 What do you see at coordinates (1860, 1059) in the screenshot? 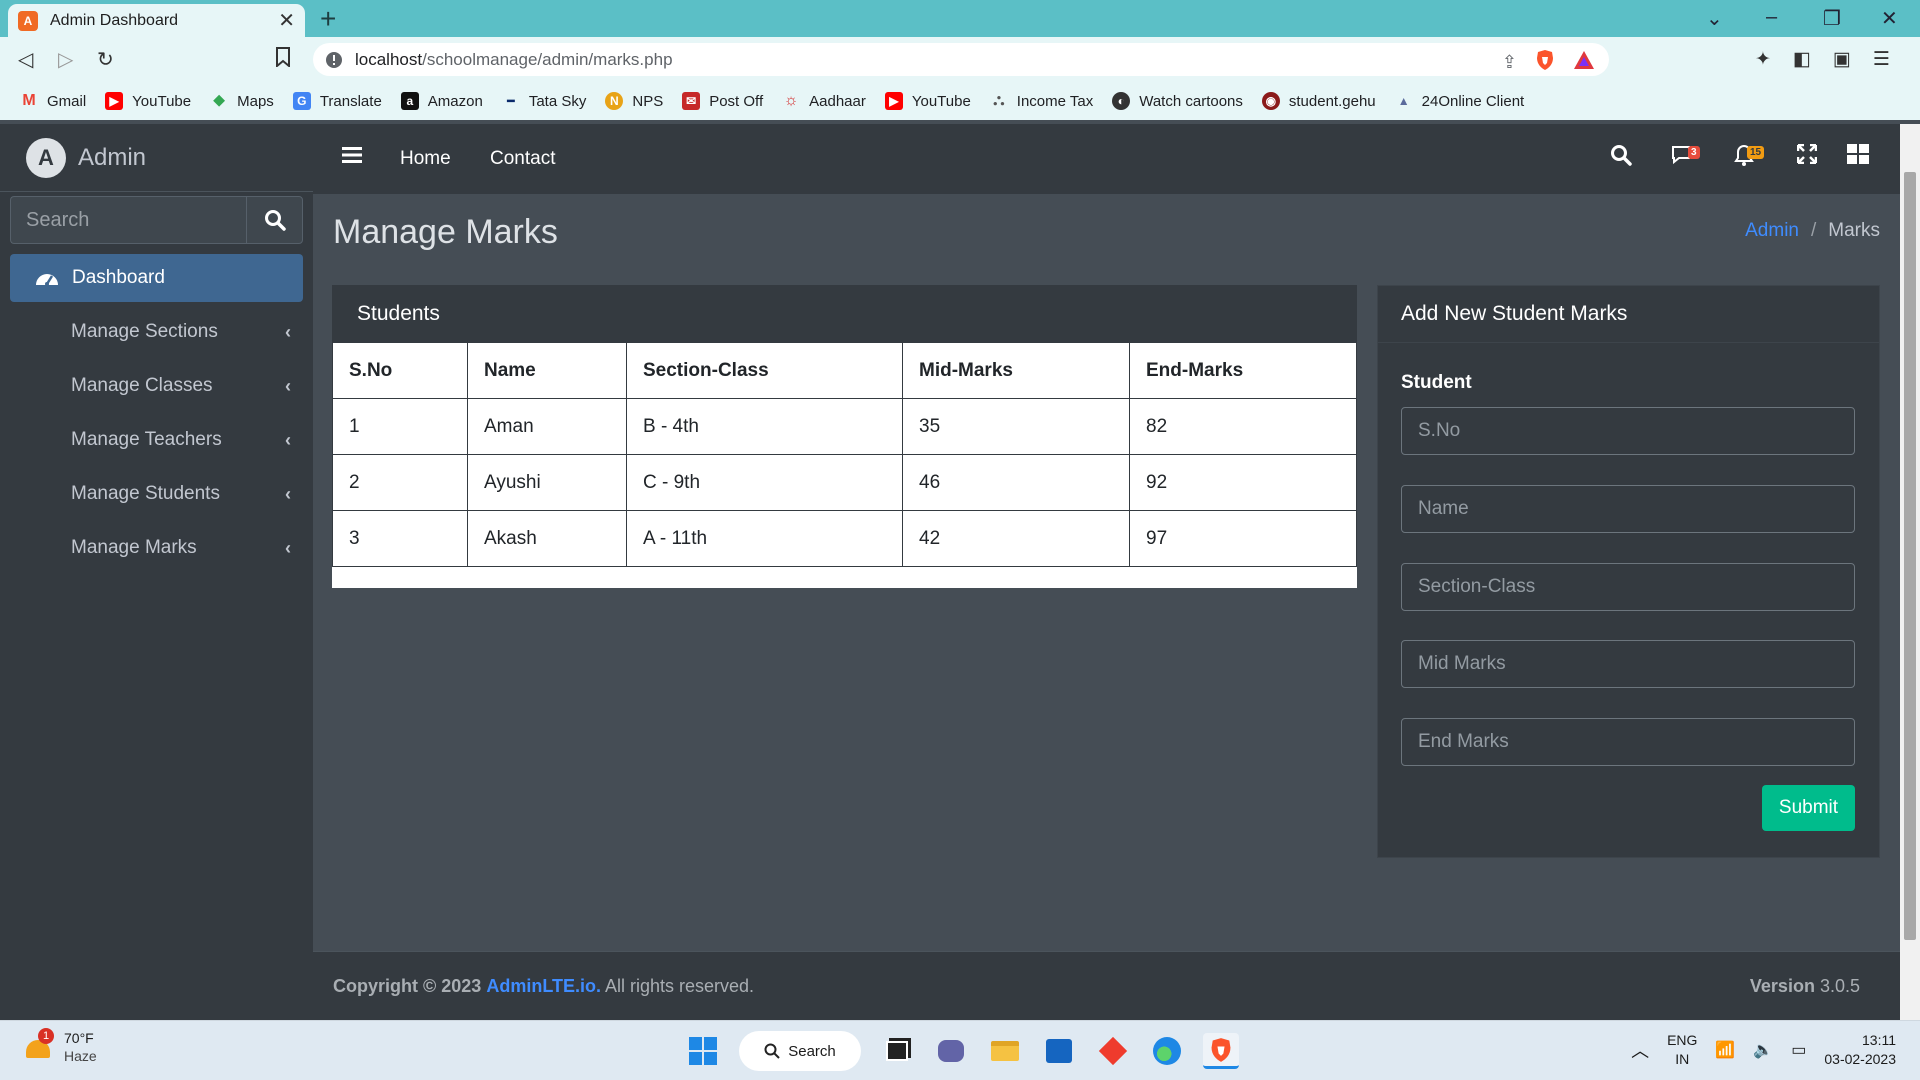
I see `date: 03-02-2023` at bounding box center [1860, 1059].